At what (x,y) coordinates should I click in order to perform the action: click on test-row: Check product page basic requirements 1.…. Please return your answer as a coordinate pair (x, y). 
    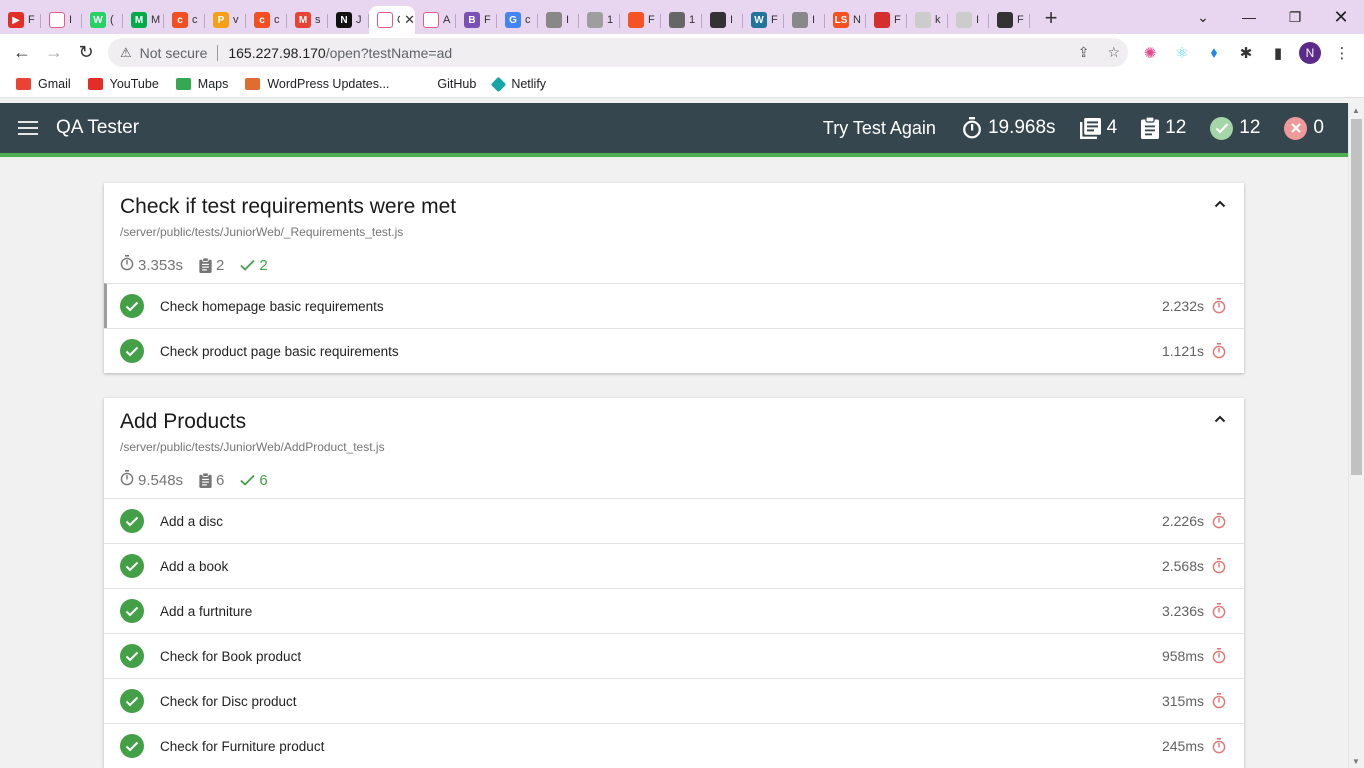
    Looking at the image, I should click on (674, 350).